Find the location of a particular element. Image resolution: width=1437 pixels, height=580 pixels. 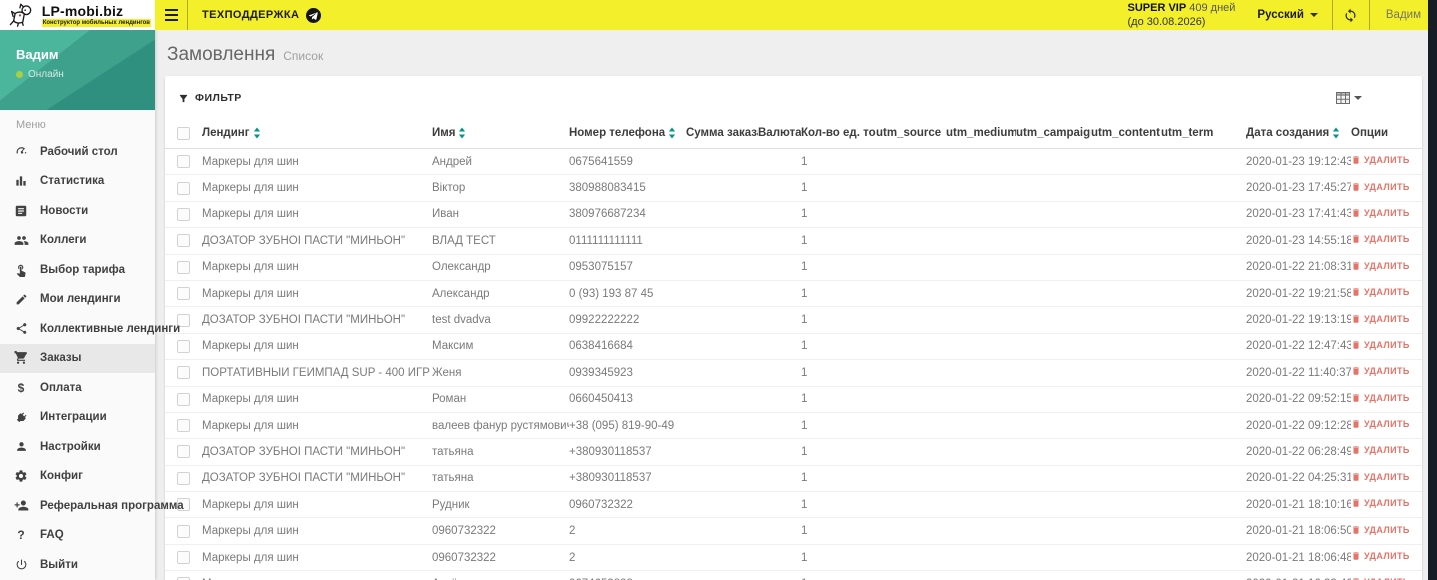

sidebar-item-logout: Выйти is located at coordinates (77, 565).